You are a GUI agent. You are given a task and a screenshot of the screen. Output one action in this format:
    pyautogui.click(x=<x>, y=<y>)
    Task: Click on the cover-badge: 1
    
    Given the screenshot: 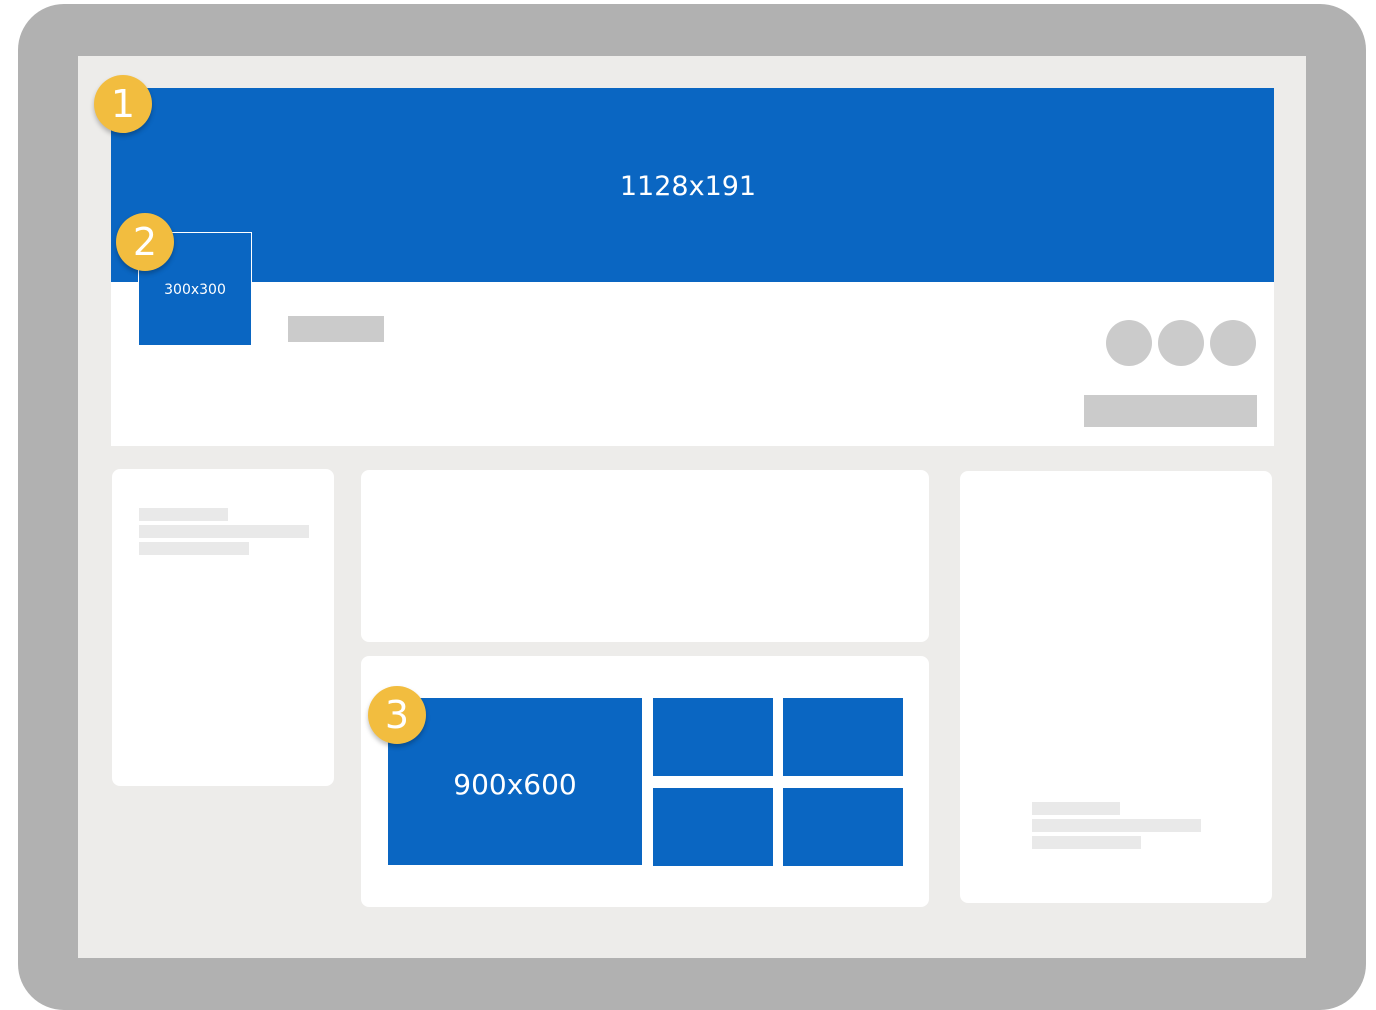 What is the action you would take?
    pyautogui.click(x=123, y=104)
    